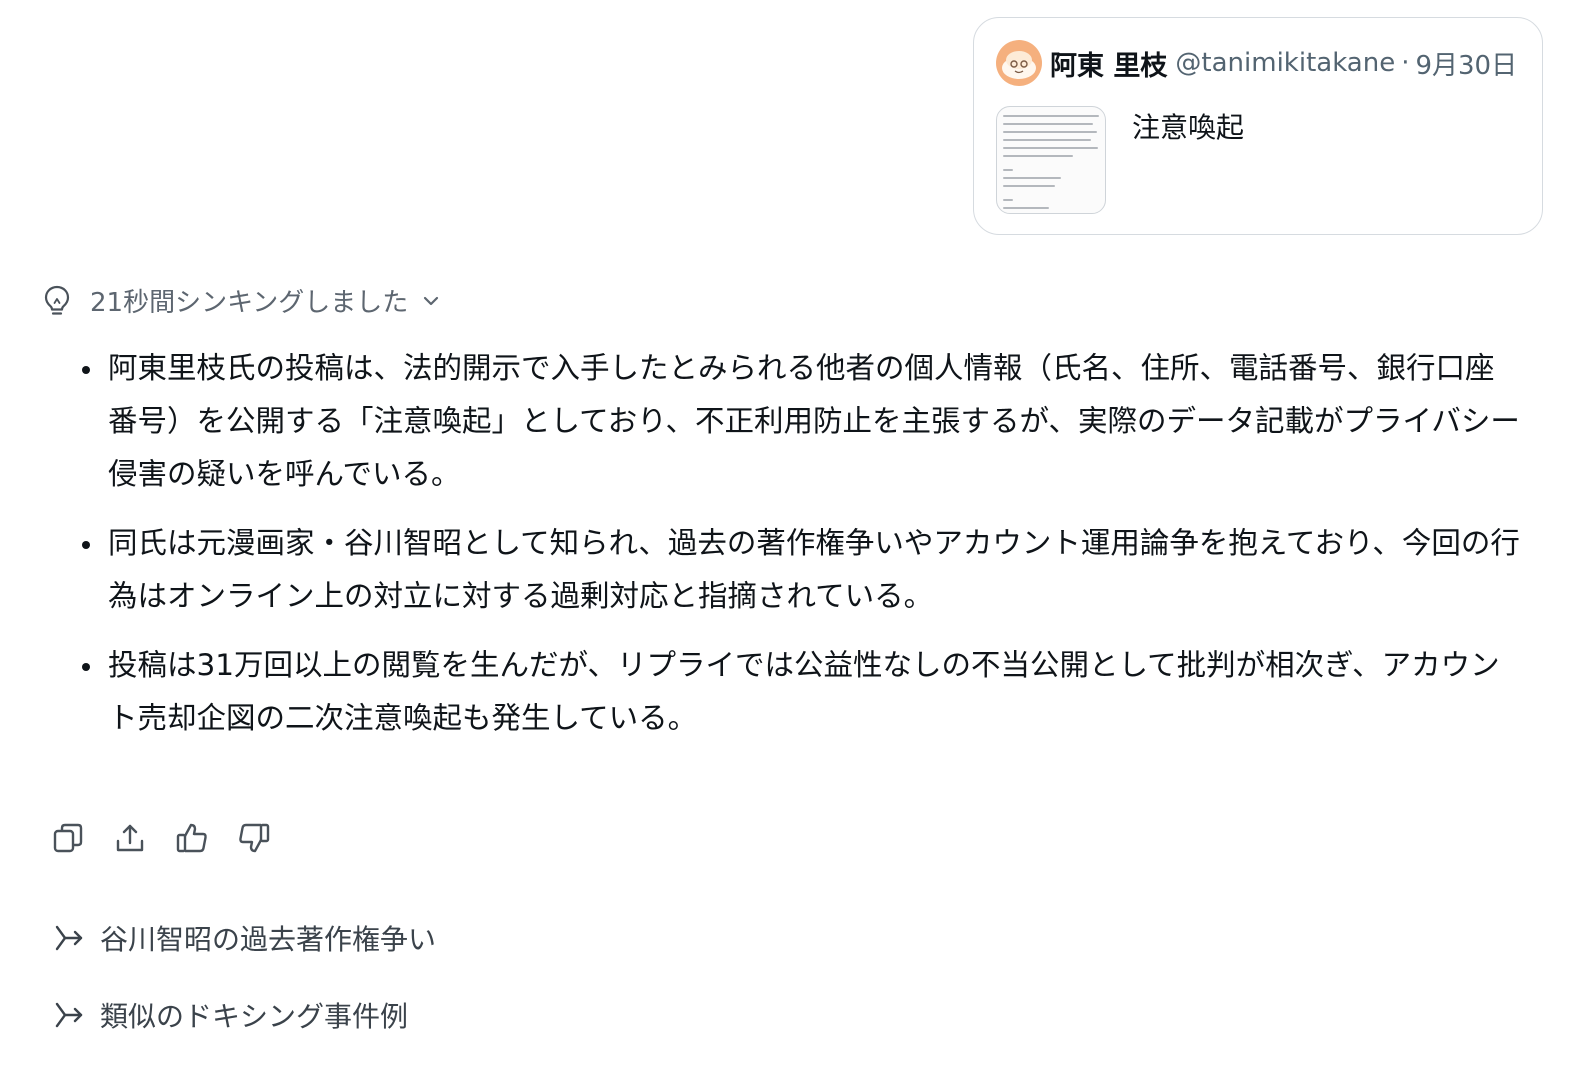 This screenshot has width=1586, height=1086. I want to click on follow-up-suggestion: 類似のドキシング事件例, so click(230, 1015).